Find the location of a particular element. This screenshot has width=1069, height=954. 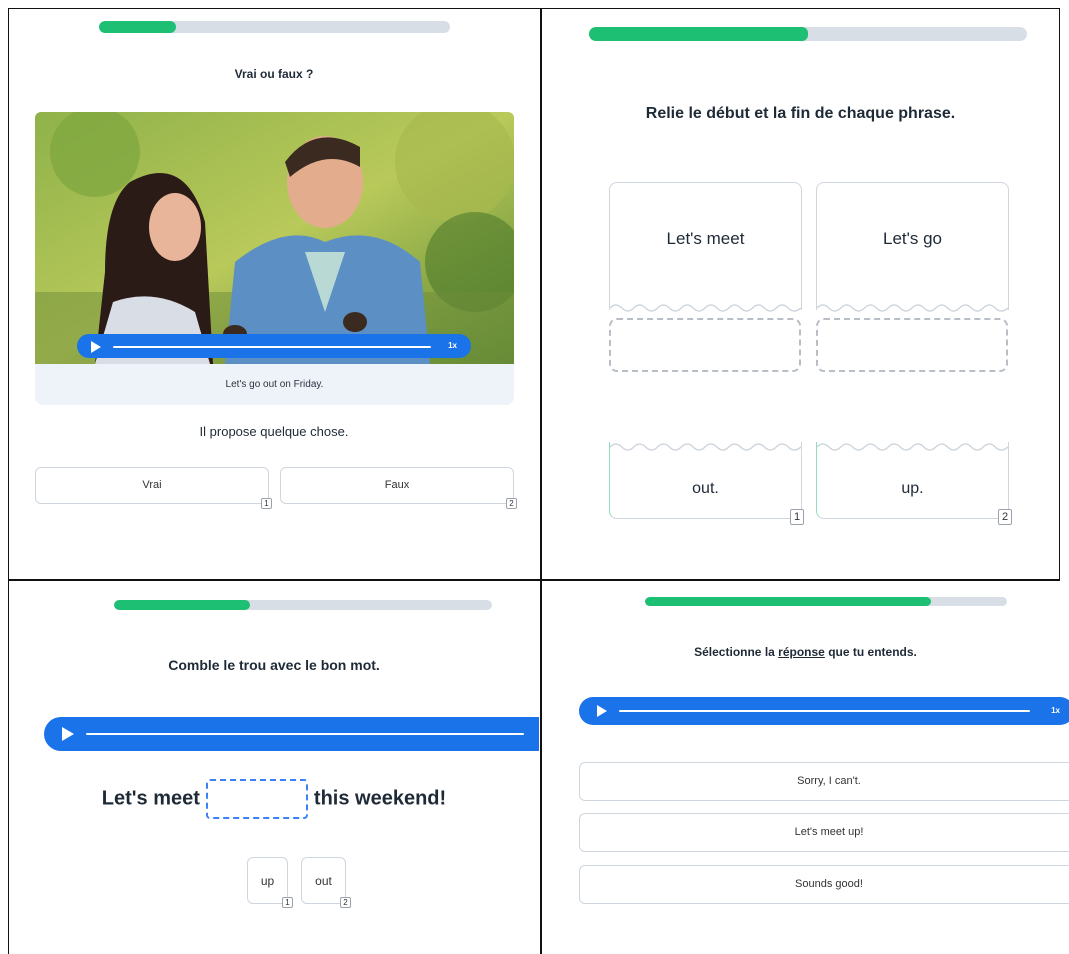

phrase-end-text: up. is located at coordinates (912, 488).